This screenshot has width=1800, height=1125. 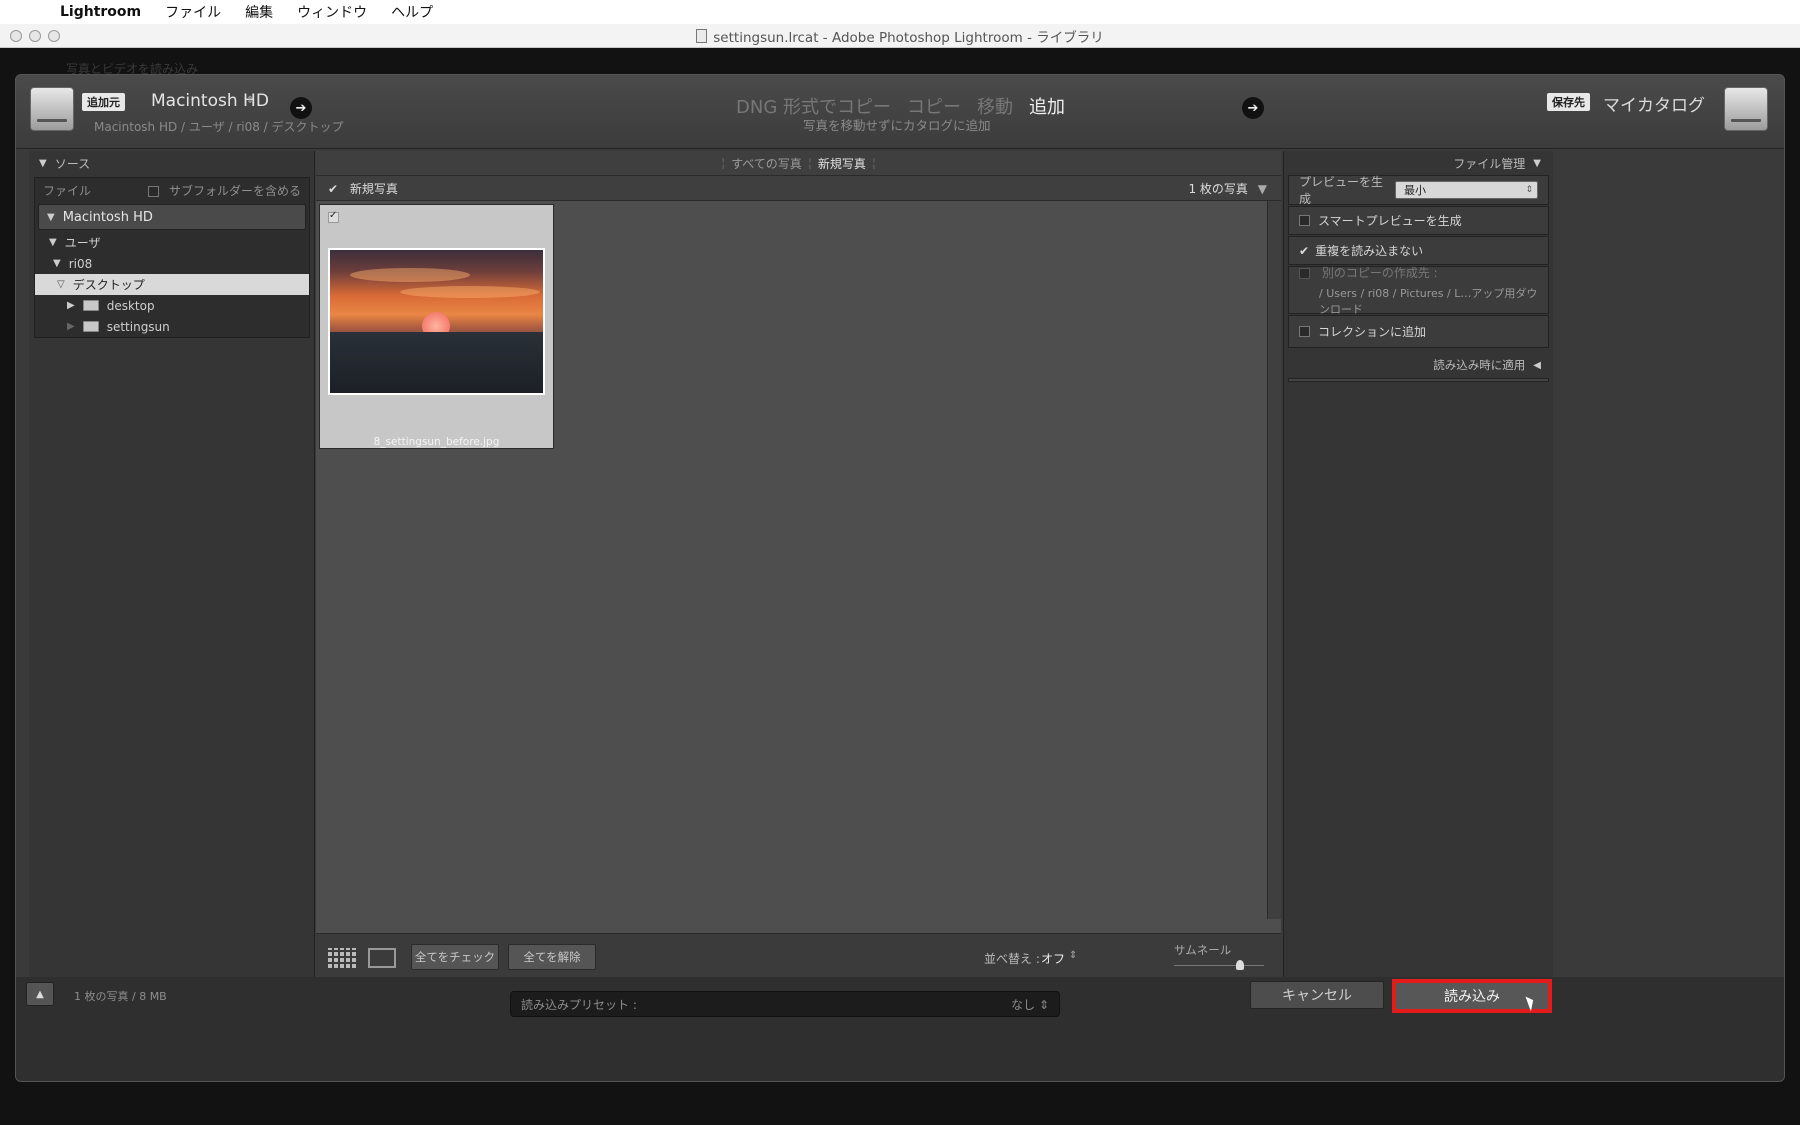 What do you see at coordinates (1418, 163) in the screenshot?
I see `file-handling-header: ファイル管理 ▼` at bounding box center [1418, 163].